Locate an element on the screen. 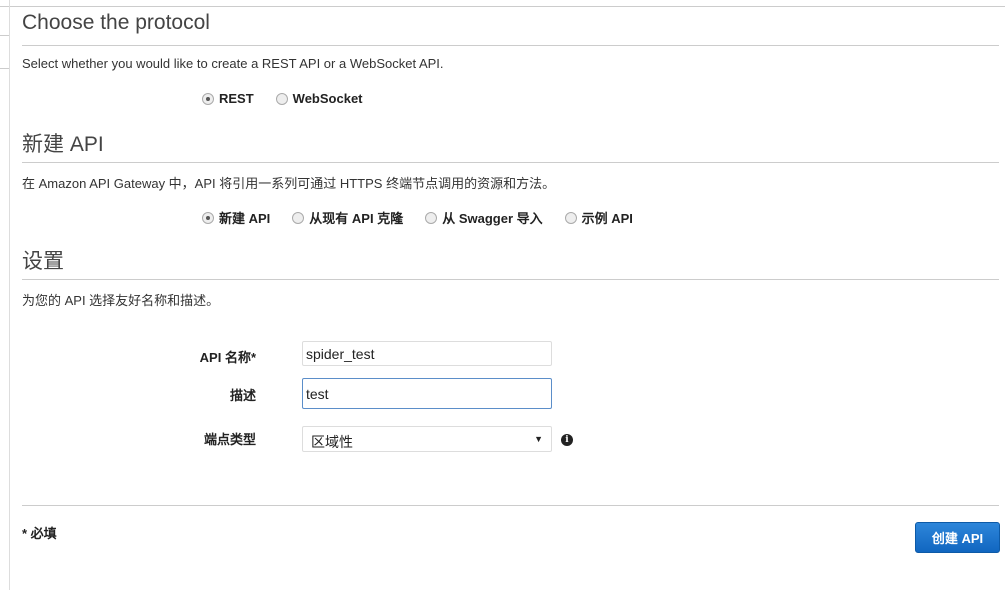  endpoint-type-select: 区域性 ▼ is located at coordinates (427, 439).